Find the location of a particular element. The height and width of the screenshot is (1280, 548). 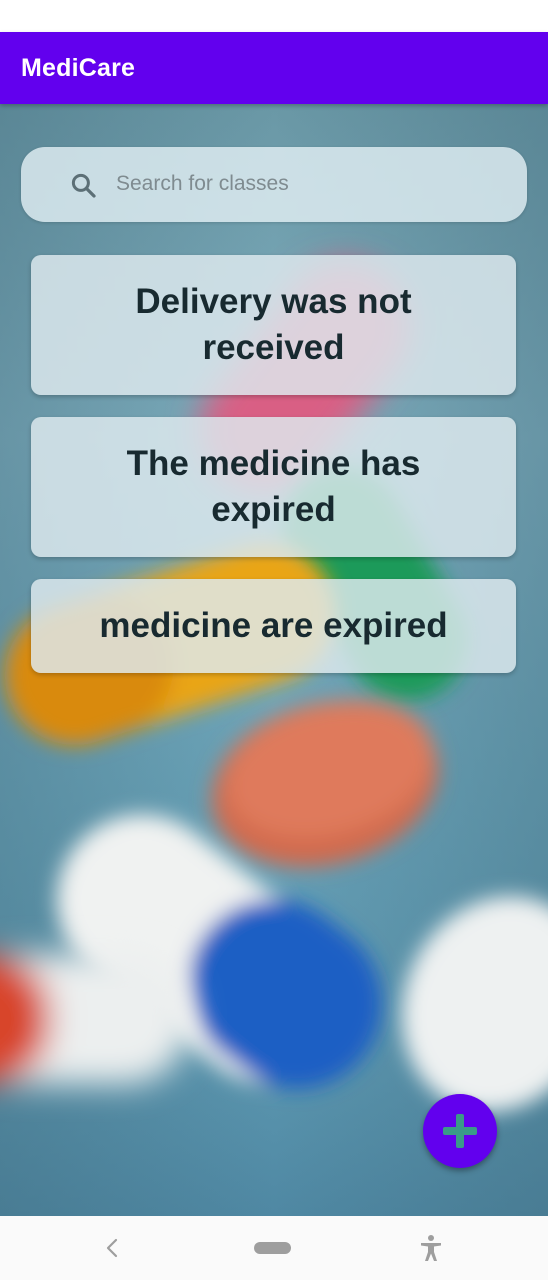

system-navigation-bar is located at coordinates (274, 1248).